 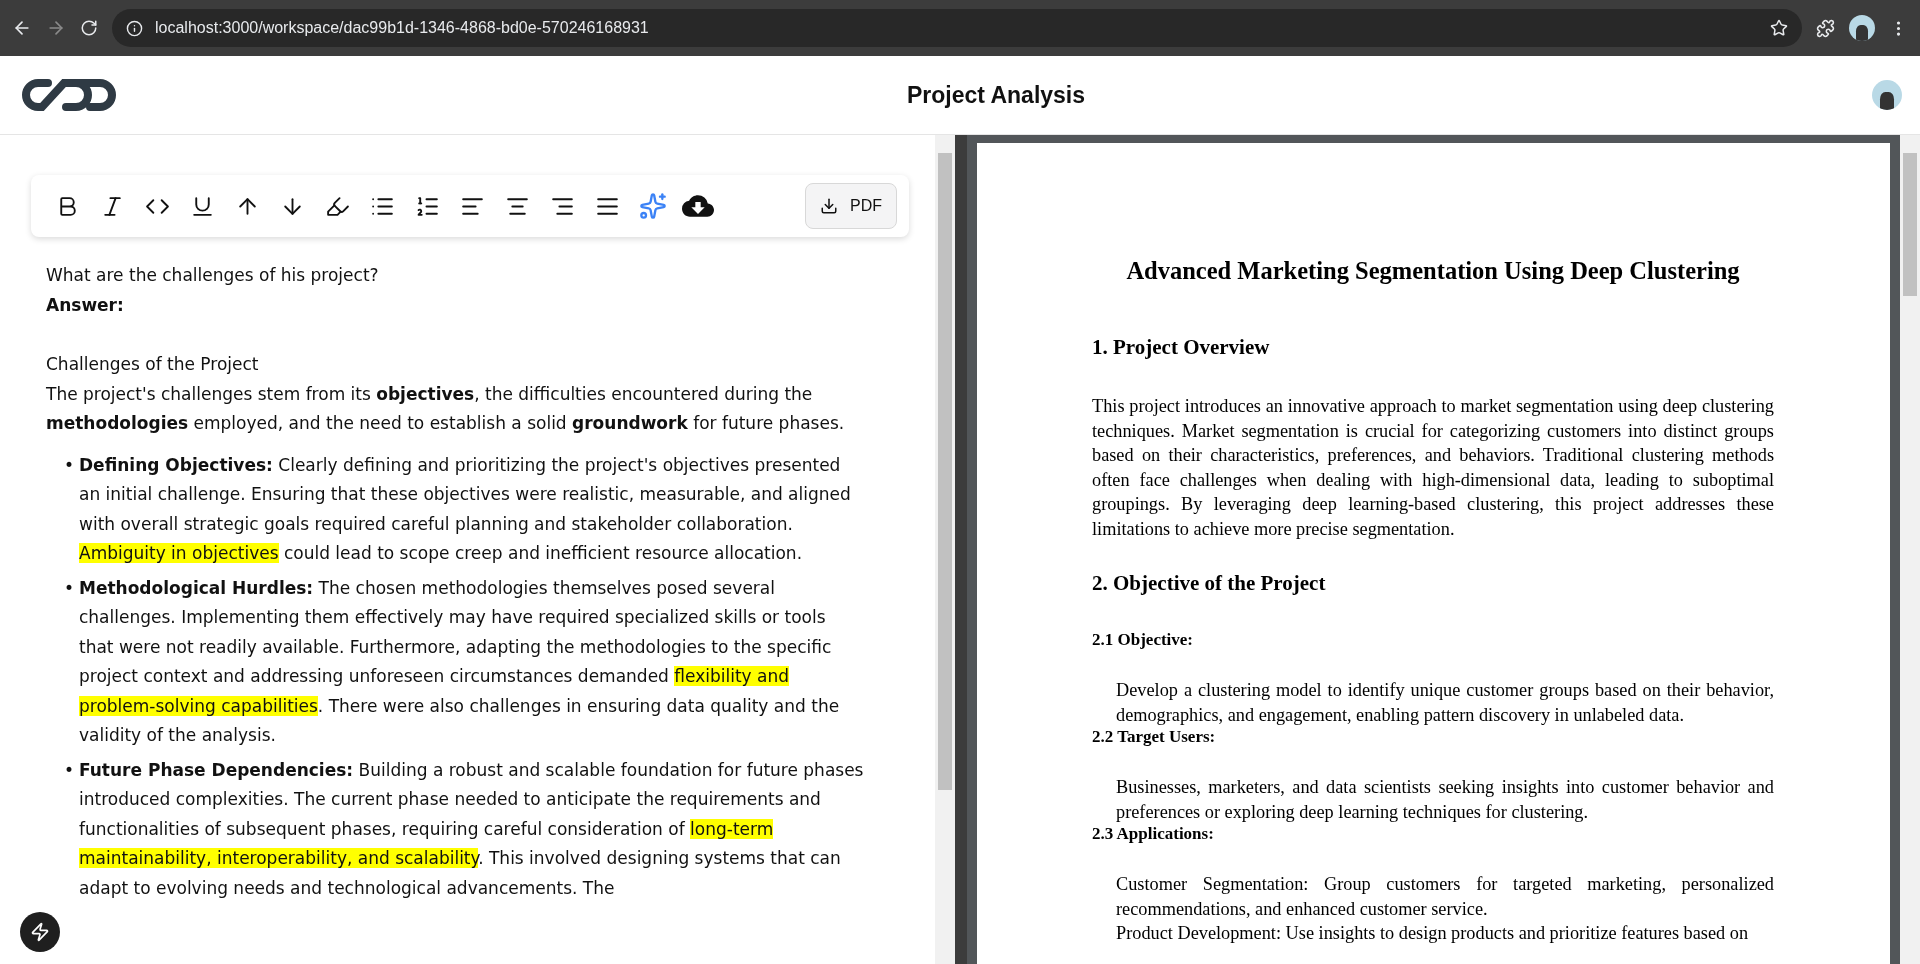 What do you see at coordinates (1209, 583) in the screenshot?
I see `section-heading: 2. Objective of the Project` at bounding box center [1209, 583].